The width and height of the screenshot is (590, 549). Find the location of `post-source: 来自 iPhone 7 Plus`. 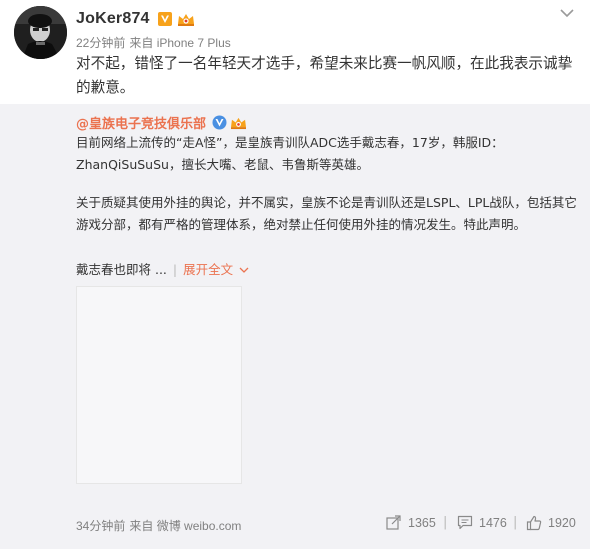

post-source: 来自 iPhone 7 Plus is located at coordinates (180, 43).